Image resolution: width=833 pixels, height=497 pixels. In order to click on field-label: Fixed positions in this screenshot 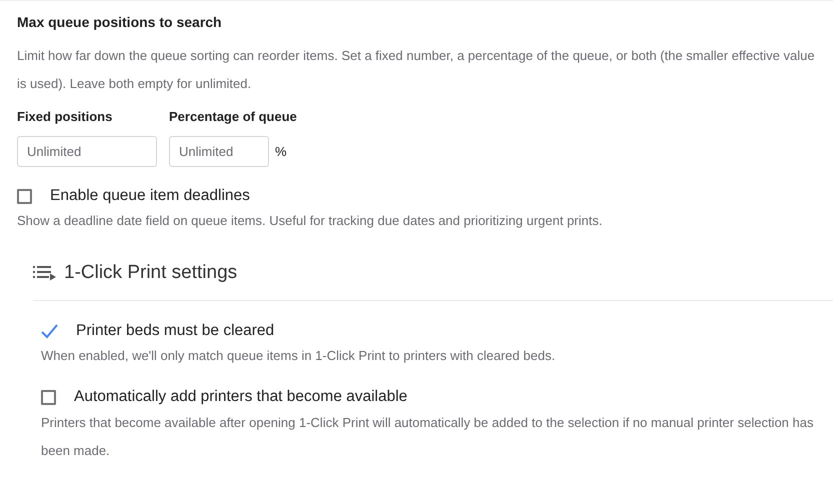, I will do `click(65, 117)`.